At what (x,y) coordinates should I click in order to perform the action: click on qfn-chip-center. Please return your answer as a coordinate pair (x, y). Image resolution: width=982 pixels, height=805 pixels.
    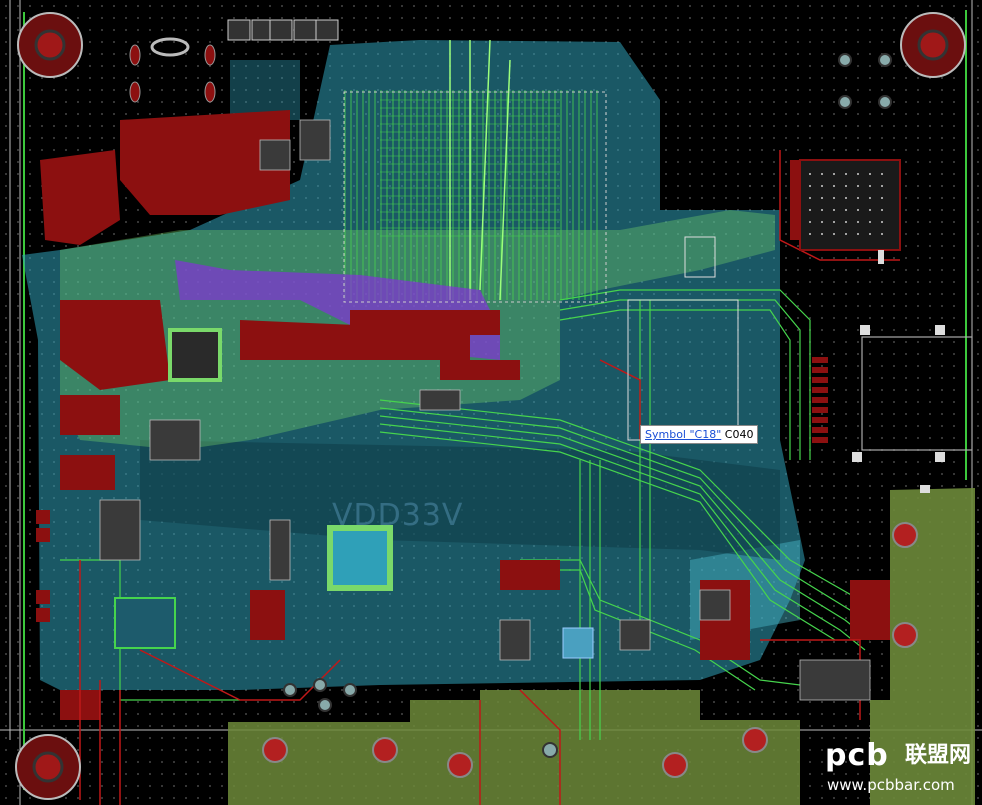
    Looking at the image, I should click on (360, 558).